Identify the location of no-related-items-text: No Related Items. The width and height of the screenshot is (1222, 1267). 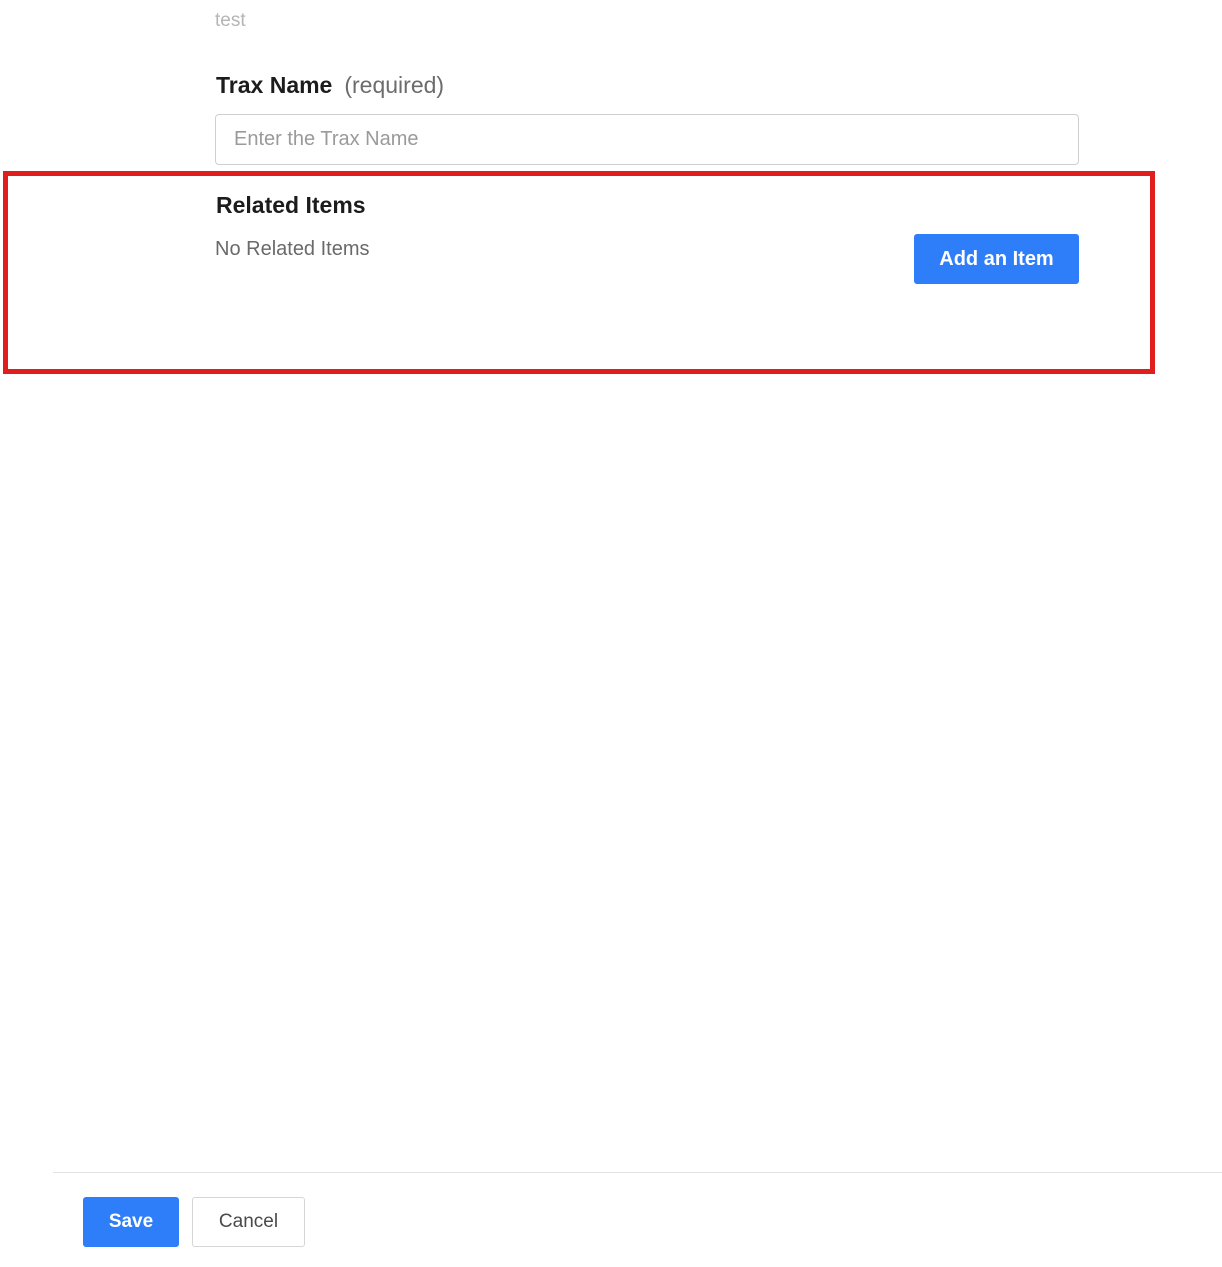
(292, 249).